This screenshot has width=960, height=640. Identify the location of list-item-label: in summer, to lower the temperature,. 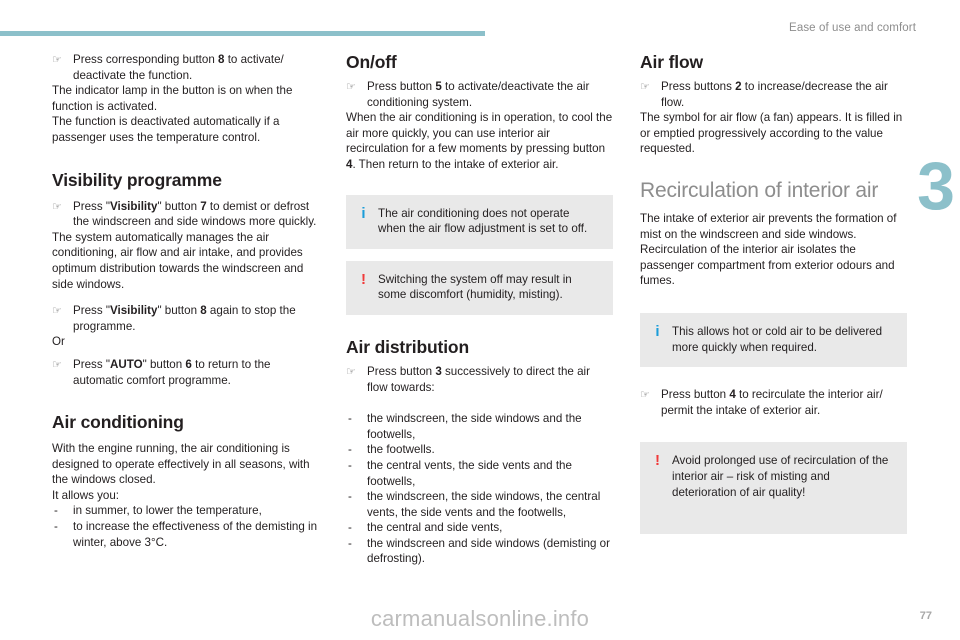
(167, 511).